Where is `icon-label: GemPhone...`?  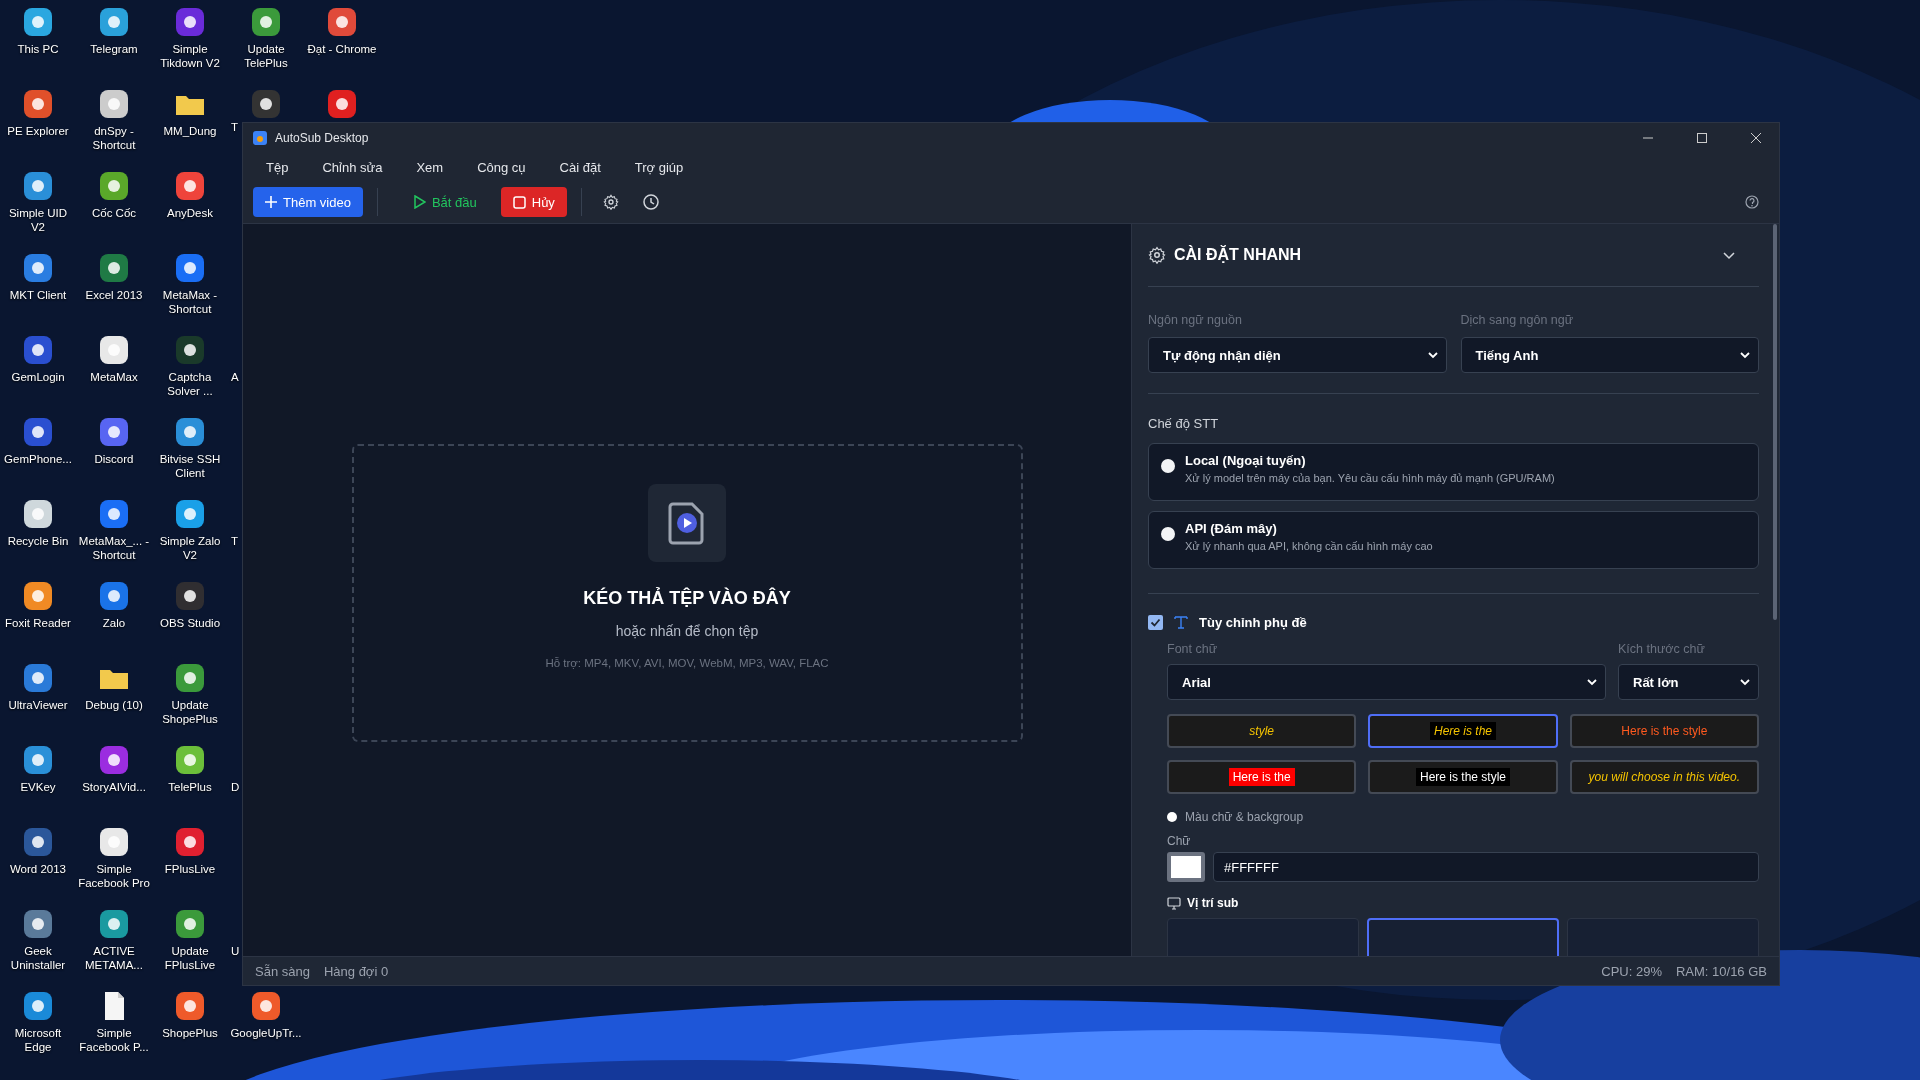 icon-label: GemPhone... is located at coordinates (38, 459).